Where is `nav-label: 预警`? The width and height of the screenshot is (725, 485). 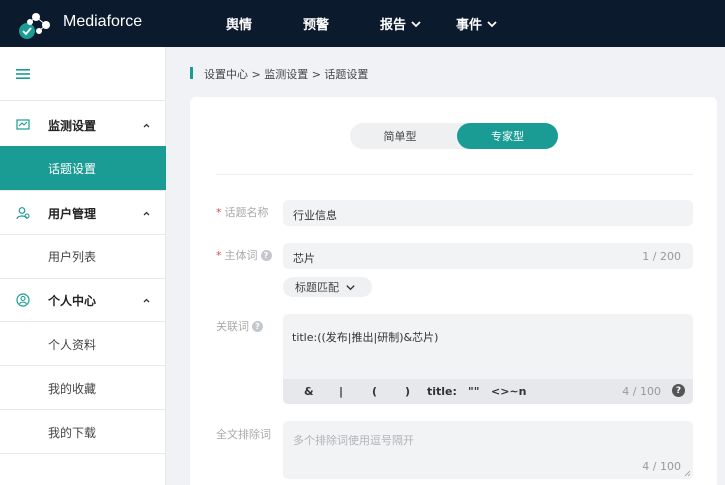 nav-label: 预警 is located at coordinates (316, 25).